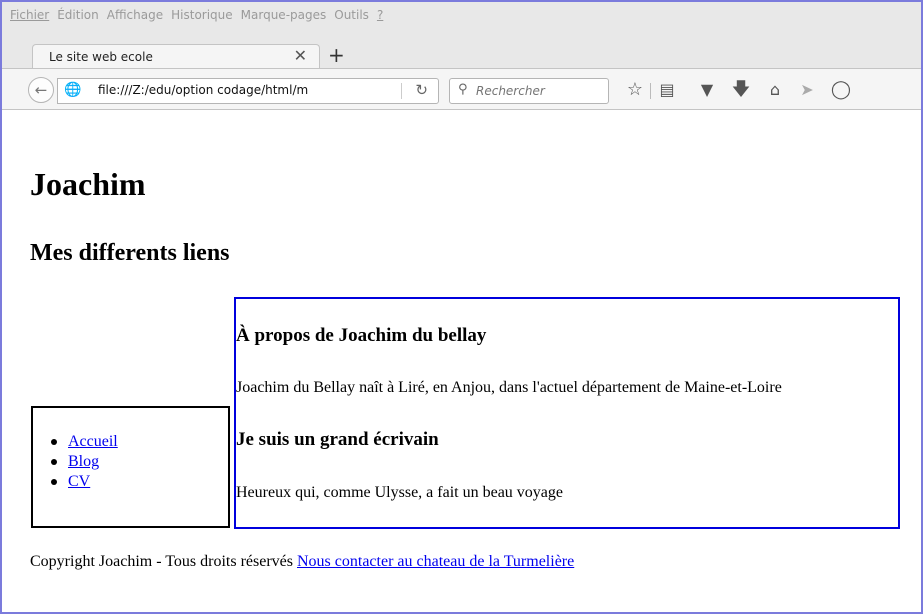  I want to click on reading-list-icon: ▤, so click(667, 90).